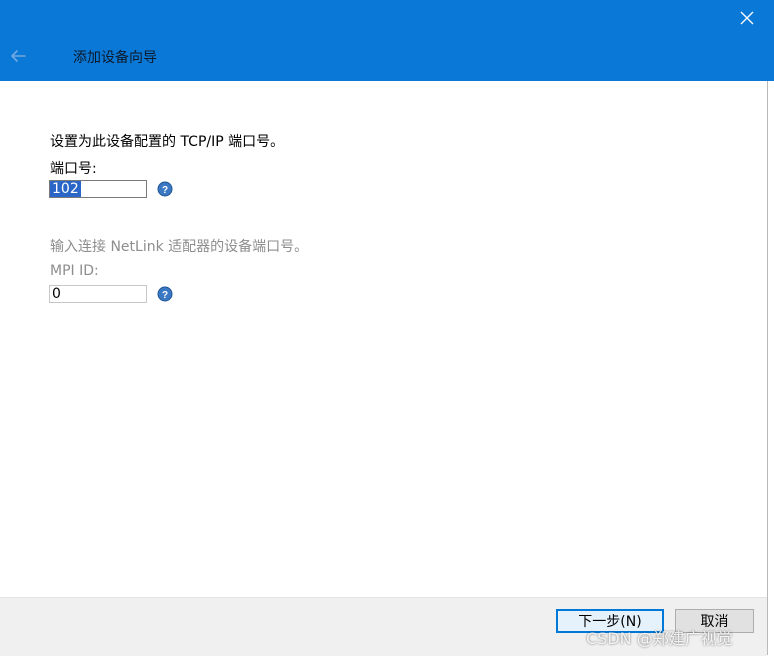  I want to click on arrow-left-icon, so click(18, 56).